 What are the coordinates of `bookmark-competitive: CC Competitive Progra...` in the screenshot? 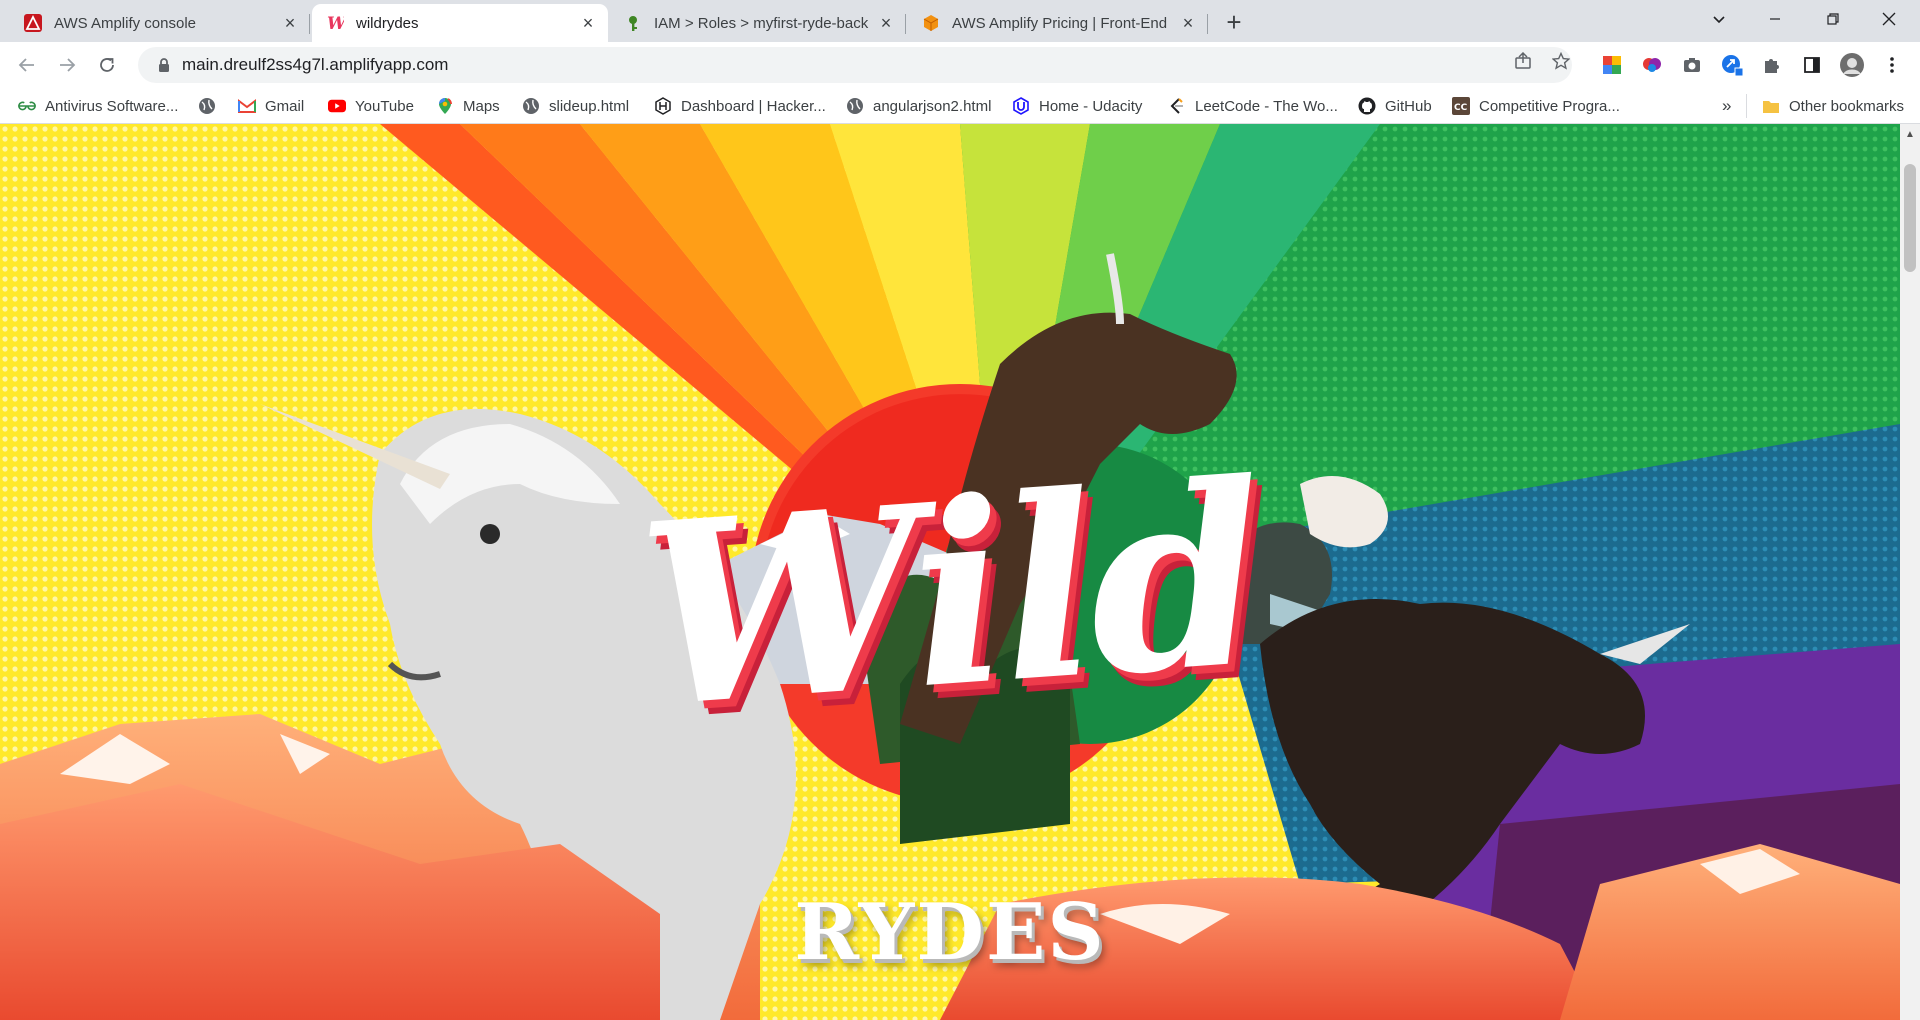 It's located at (1536, 106).